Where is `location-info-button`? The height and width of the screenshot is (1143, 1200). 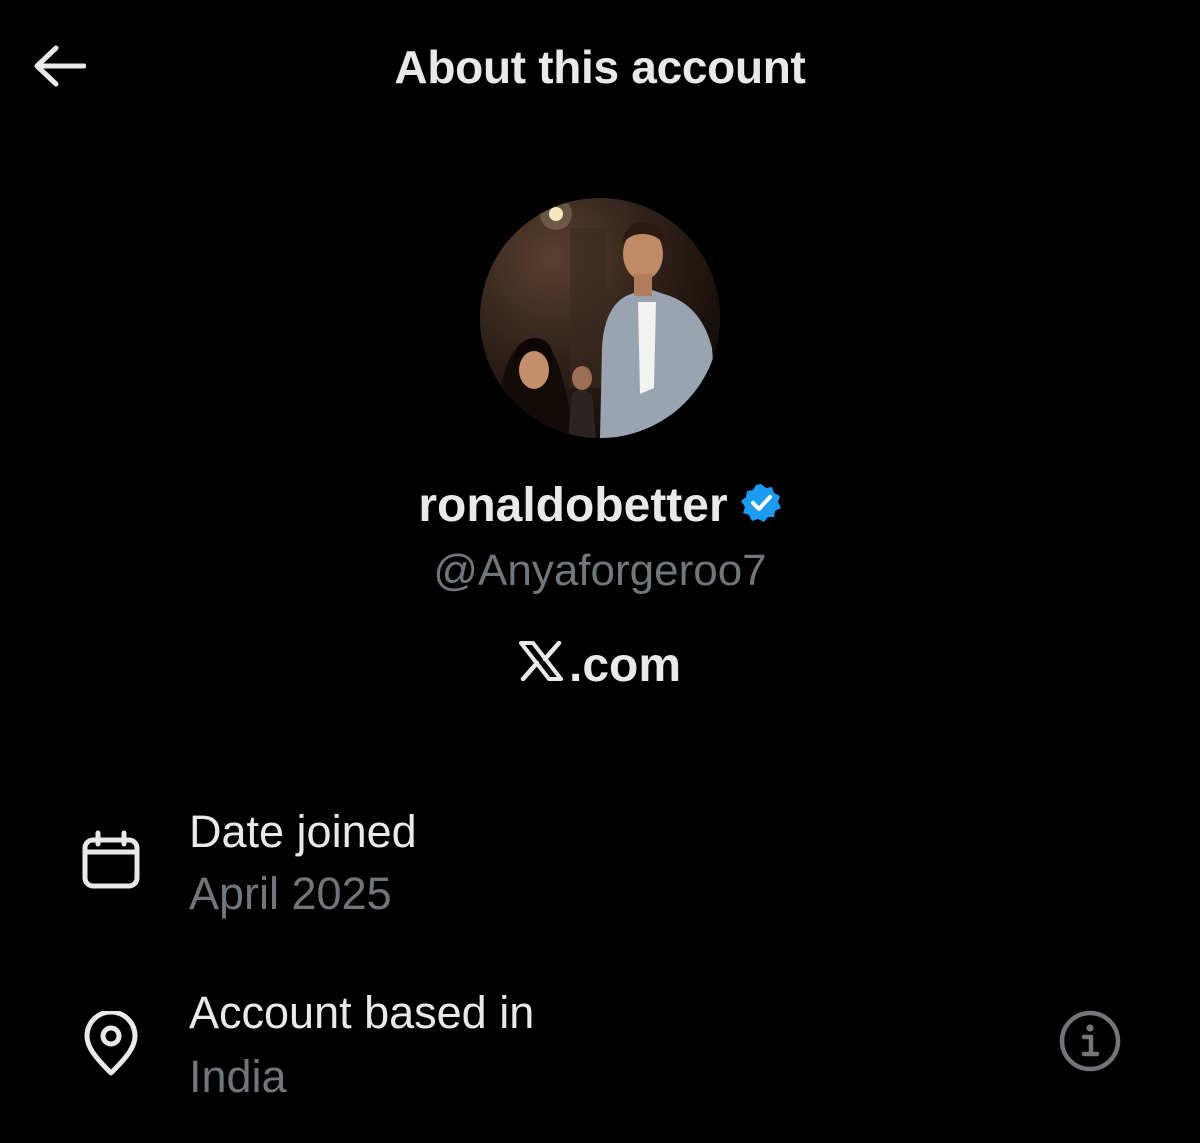
location-info-button is located at coordinates (1090, 1043).